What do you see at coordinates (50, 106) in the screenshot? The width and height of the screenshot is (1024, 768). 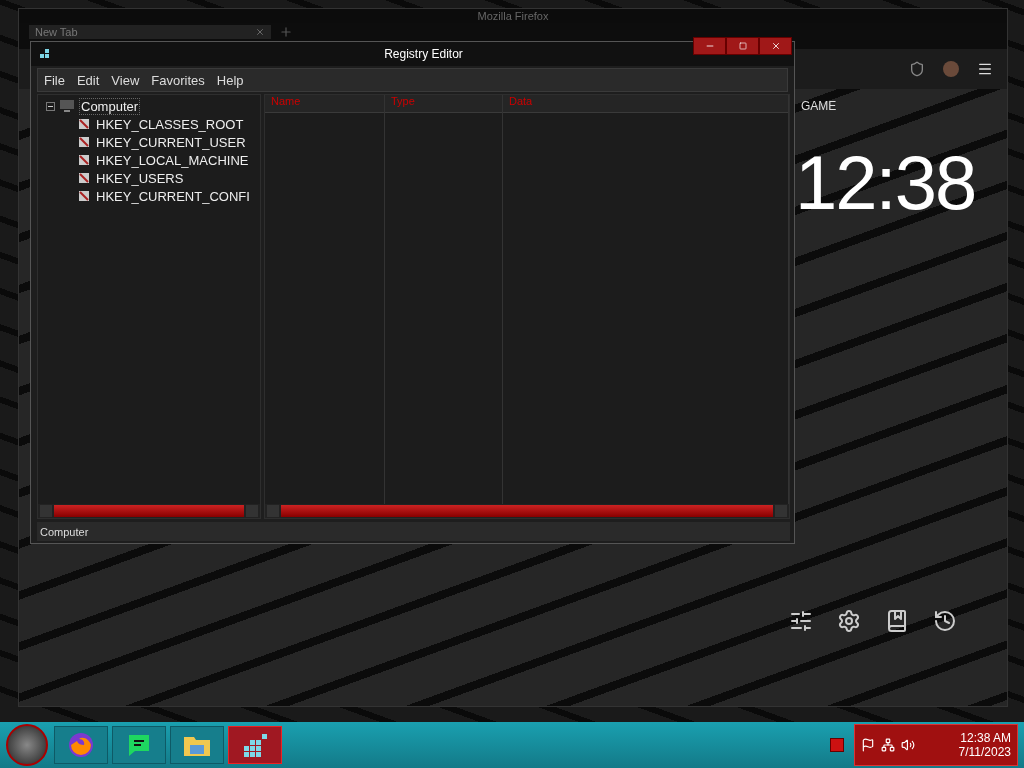 I see `collapse-icon` at bounding box center [50, 106].